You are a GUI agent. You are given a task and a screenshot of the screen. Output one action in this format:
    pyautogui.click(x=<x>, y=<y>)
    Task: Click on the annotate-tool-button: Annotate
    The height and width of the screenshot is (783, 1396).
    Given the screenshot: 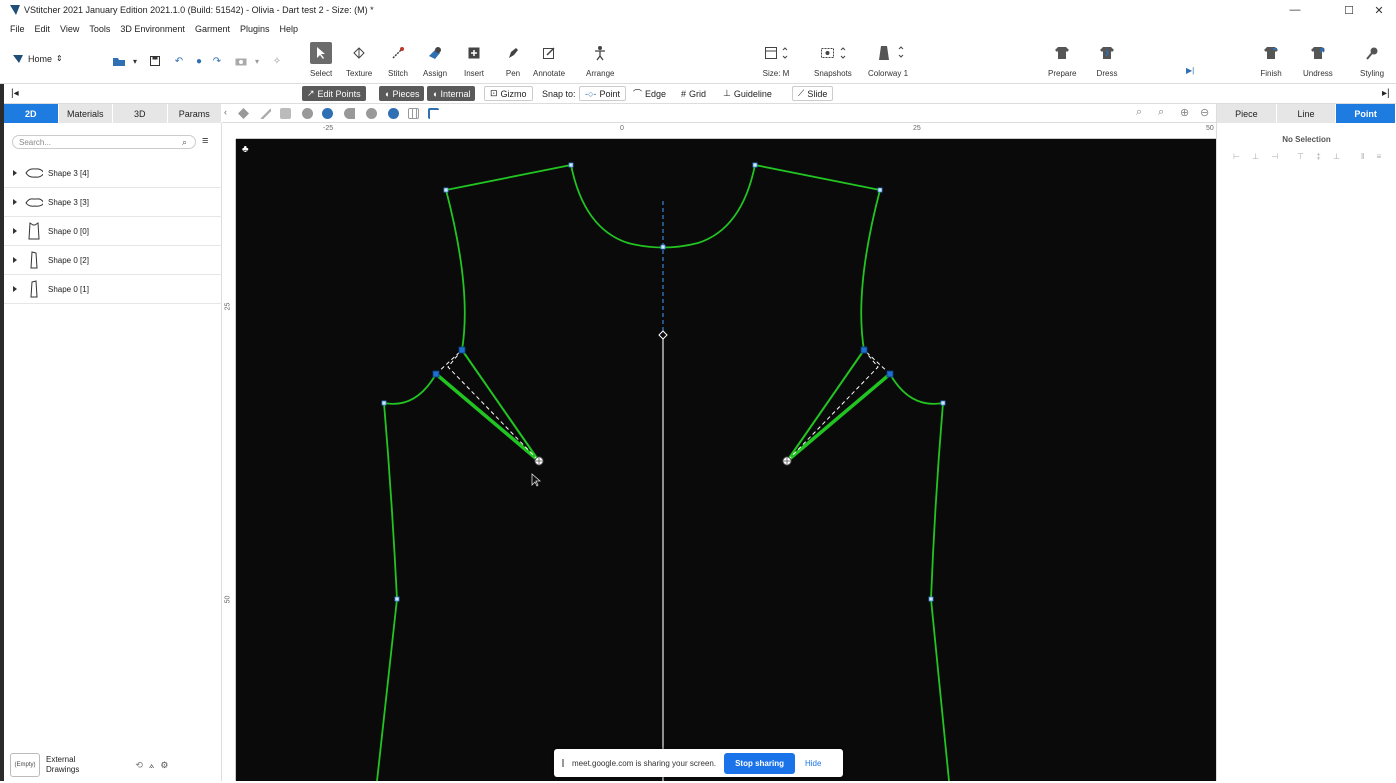 What is the action you would take?
    pyautogui.click(x=549, y=60)
    